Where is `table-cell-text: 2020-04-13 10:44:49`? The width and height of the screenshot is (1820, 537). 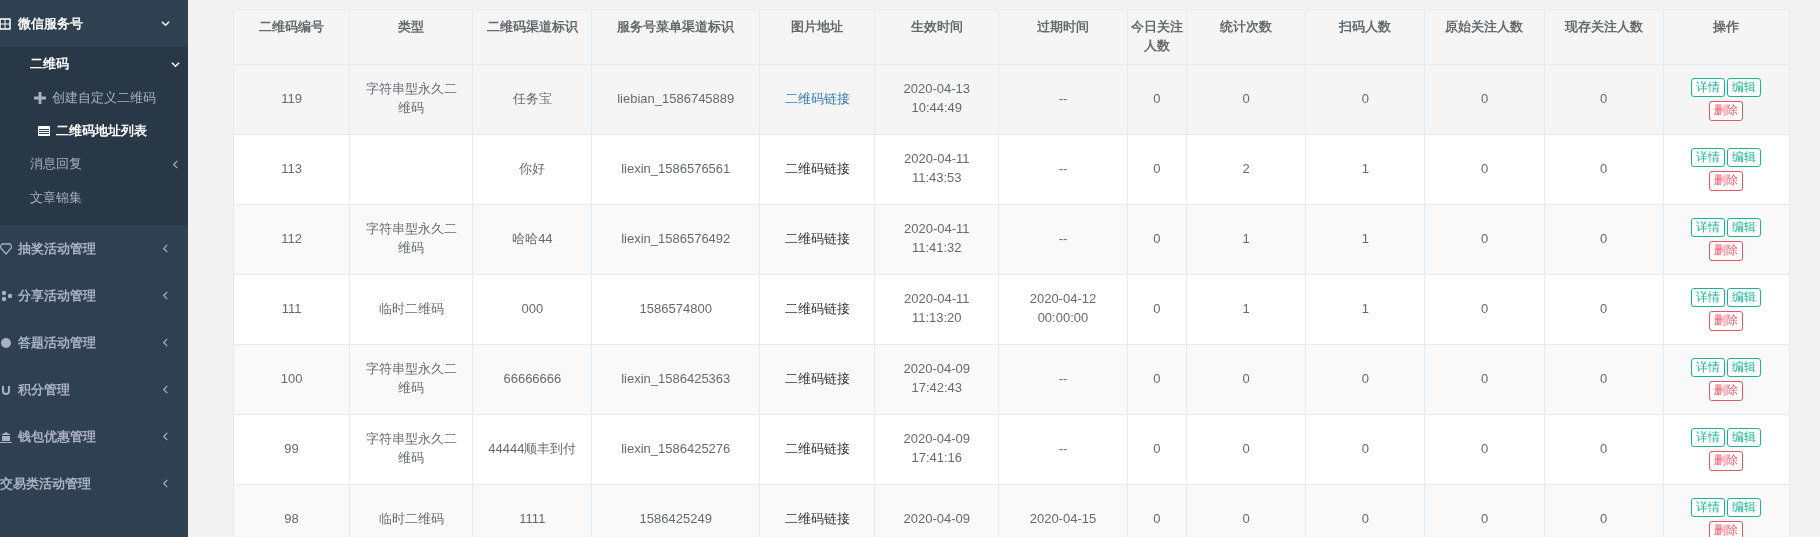
table-cell-text: 2020-04-13 10:44:49 is located at coordinates (936, 99).